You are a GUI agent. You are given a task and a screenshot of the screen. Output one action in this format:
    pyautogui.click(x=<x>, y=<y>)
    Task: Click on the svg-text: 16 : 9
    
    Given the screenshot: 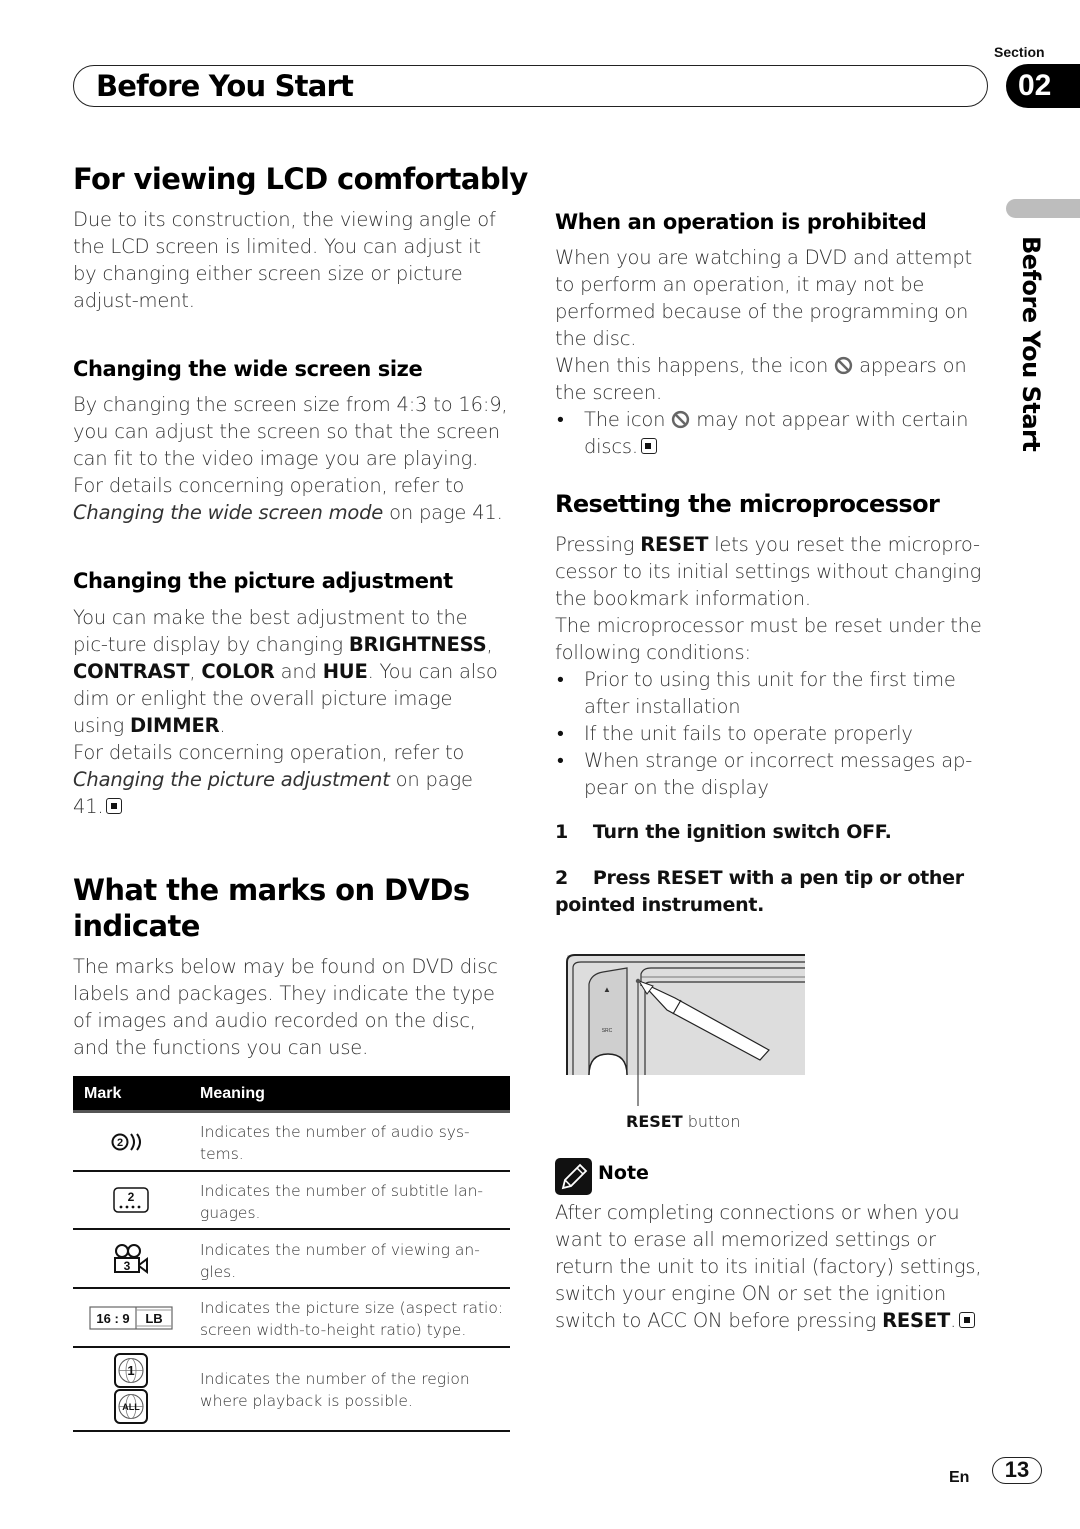 What is the action you would take?
    pyautogui.click(x=112, y=1318)
    